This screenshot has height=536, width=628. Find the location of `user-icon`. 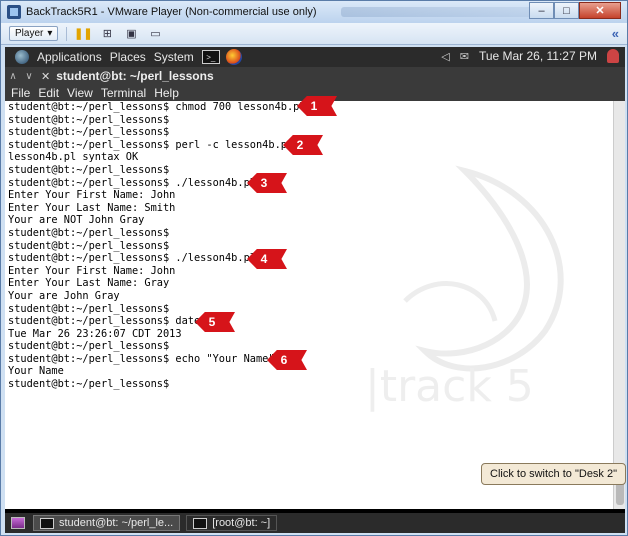

user-icon is located at coordinates (613, 56).